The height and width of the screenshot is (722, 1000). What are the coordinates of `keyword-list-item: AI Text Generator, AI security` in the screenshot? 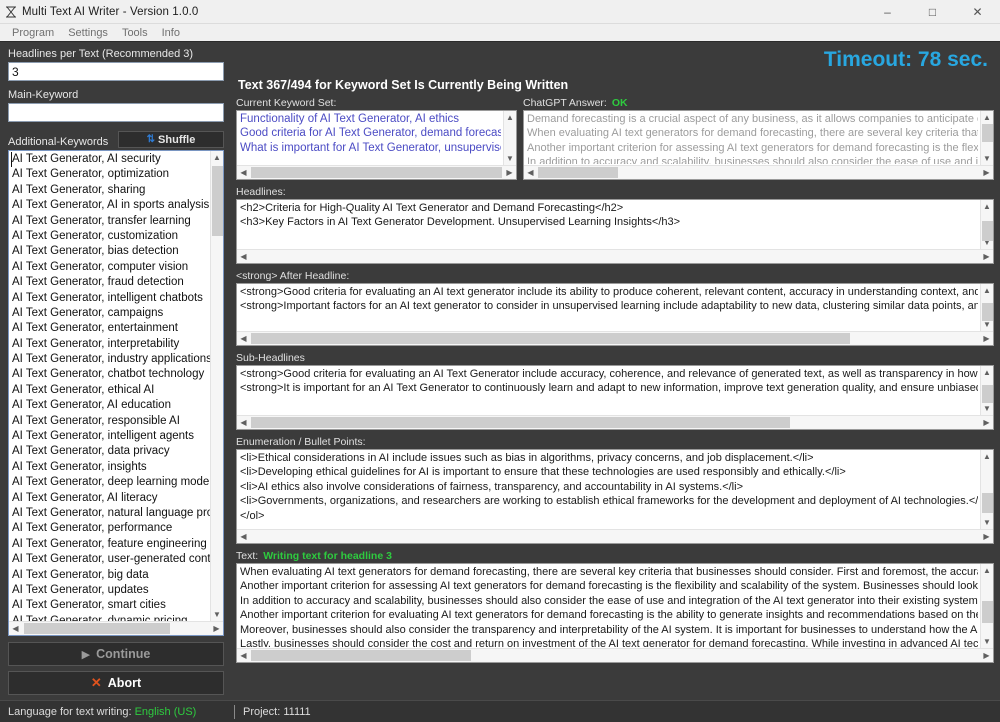 It's located at (117, 160).